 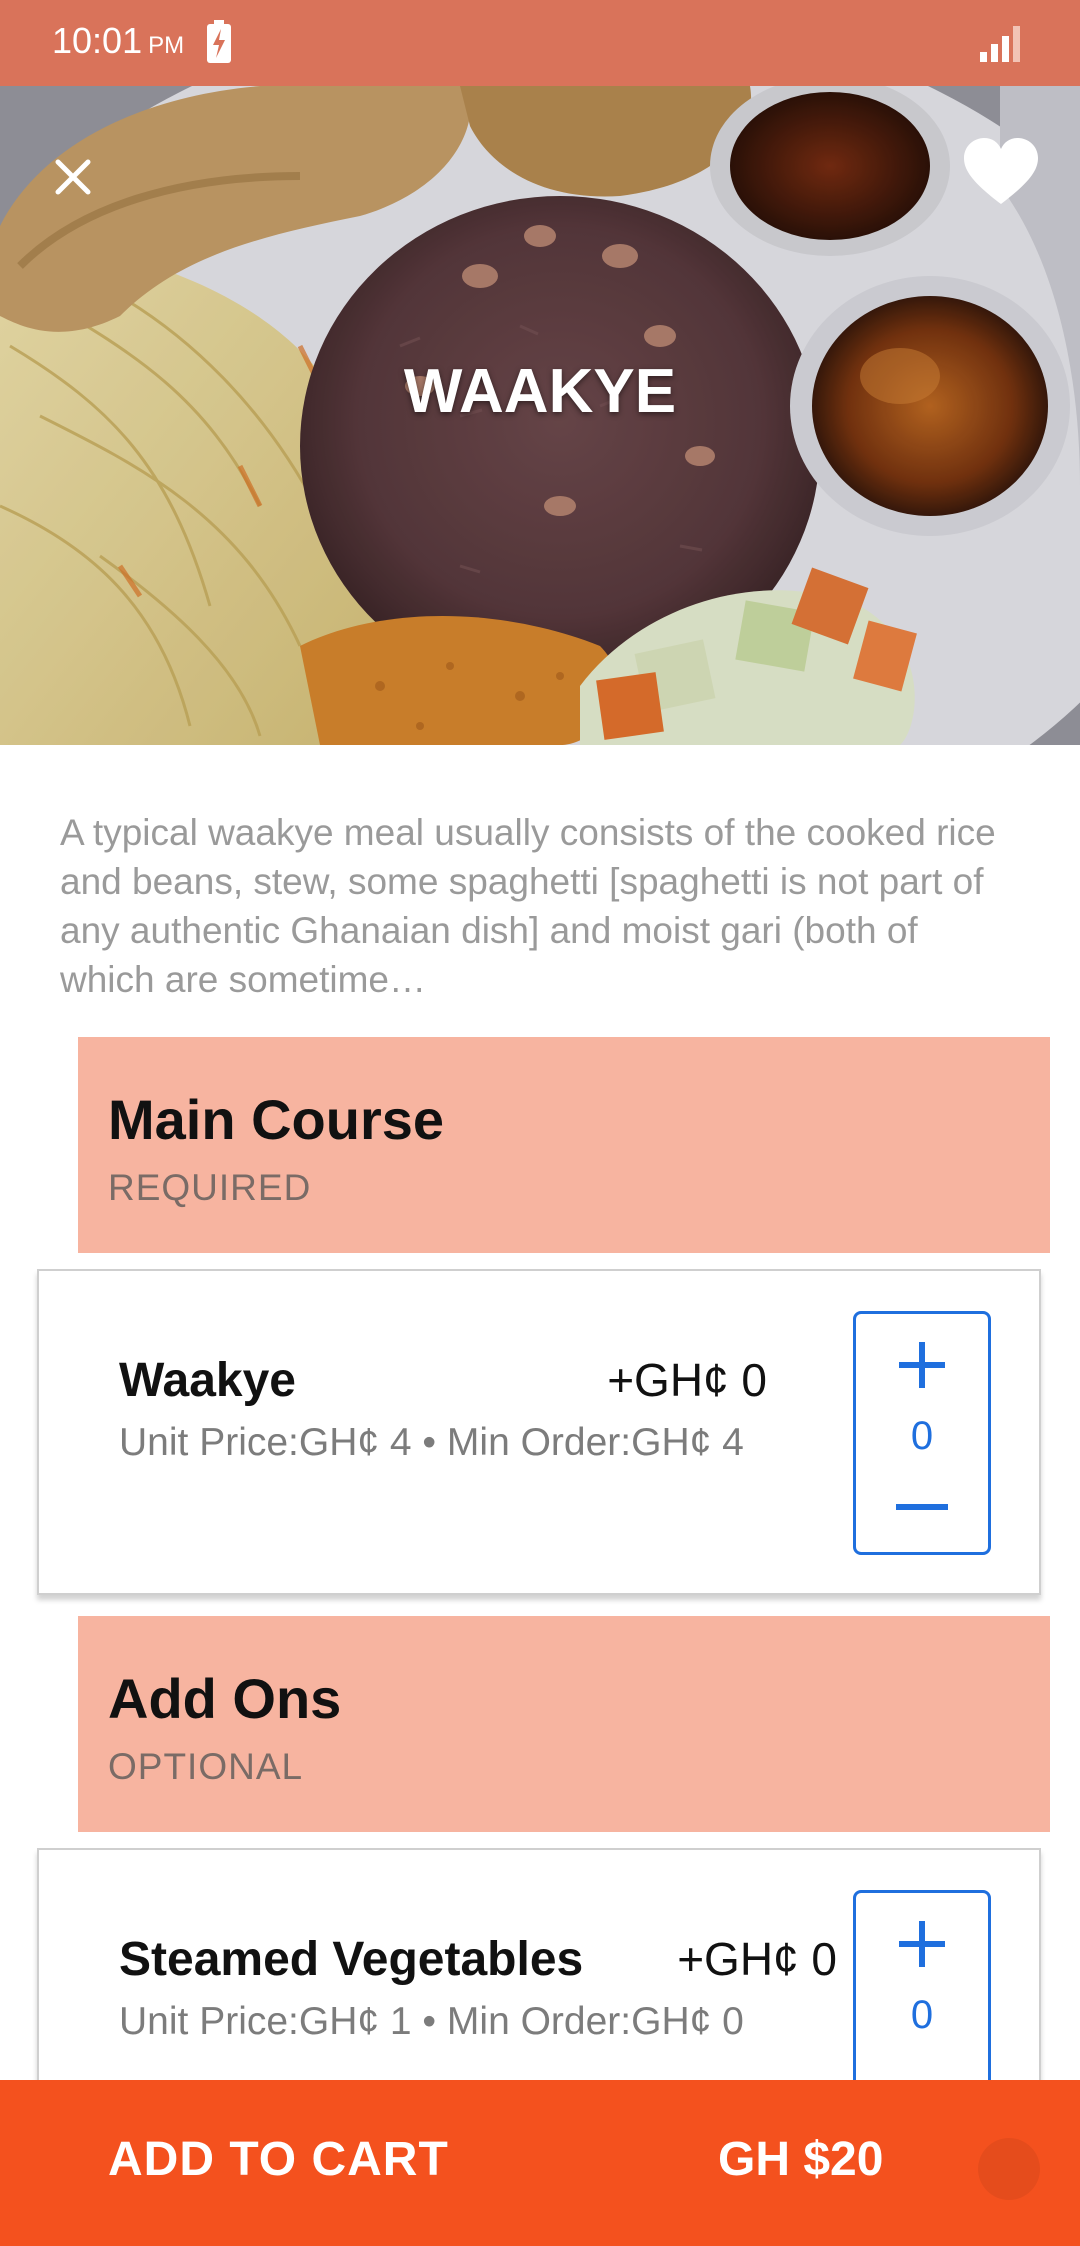 I want to click on signal-icon, so click(x=1000, y=44).